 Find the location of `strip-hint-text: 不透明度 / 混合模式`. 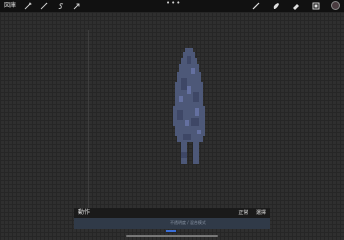

strip-hint-text: 不透明度 / 混合模式 is located at coordinates (188, 222).